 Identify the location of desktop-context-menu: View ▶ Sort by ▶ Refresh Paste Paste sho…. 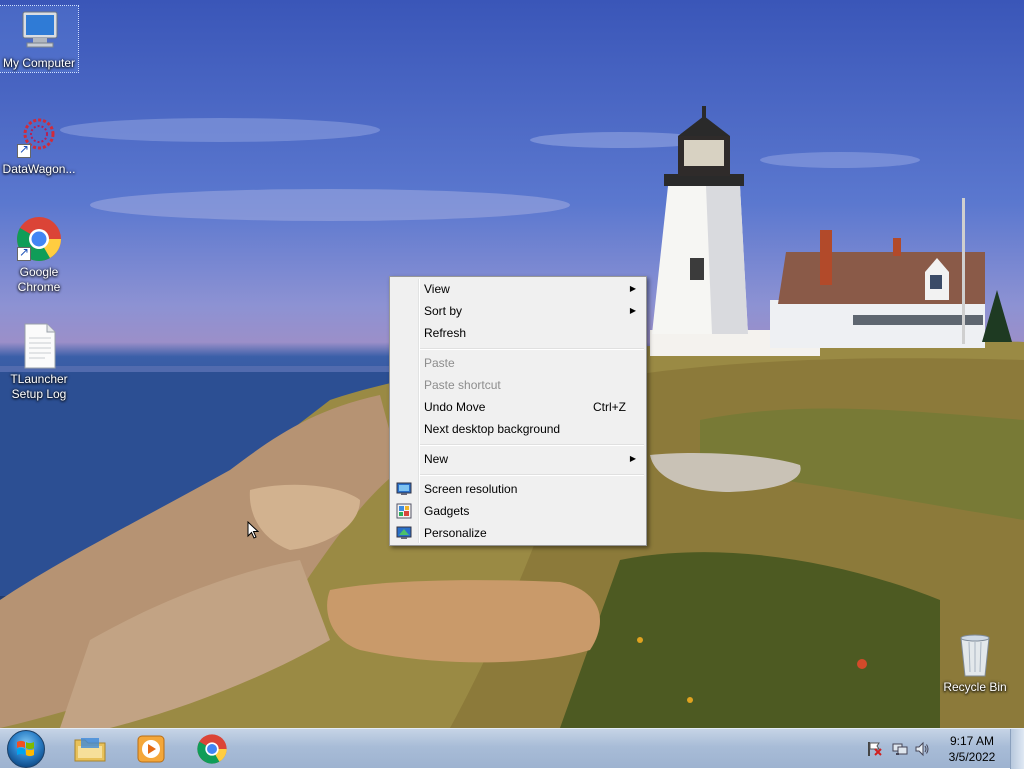
(518, 411).